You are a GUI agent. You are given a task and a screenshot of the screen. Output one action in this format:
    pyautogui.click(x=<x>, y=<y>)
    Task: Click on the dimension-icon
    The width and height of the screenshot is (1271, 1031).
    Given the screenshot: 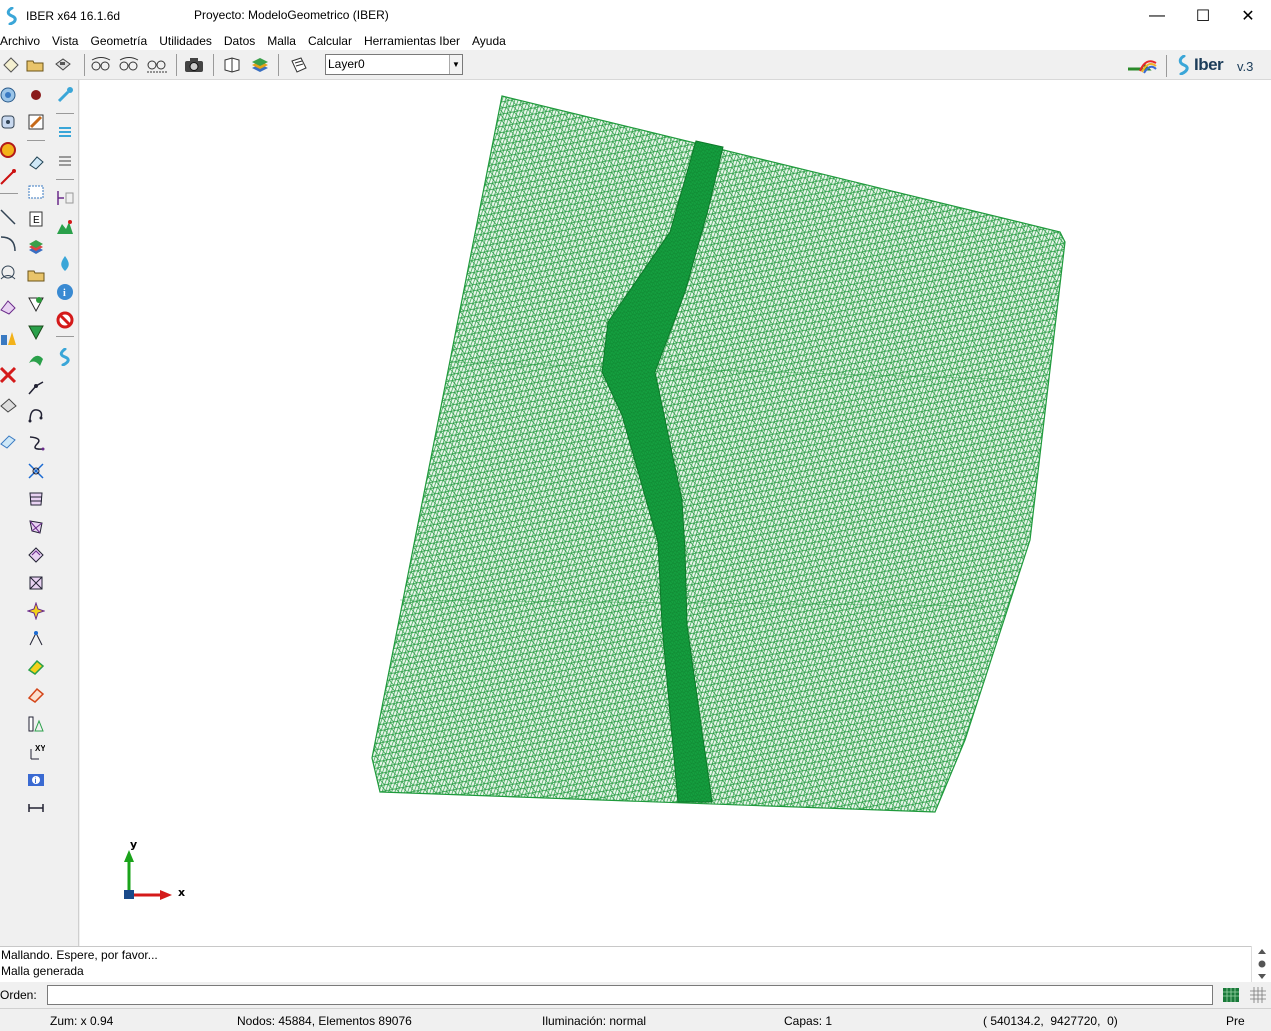 What is the action you would take?
    pyautogui.click(x=36, y=724)
    